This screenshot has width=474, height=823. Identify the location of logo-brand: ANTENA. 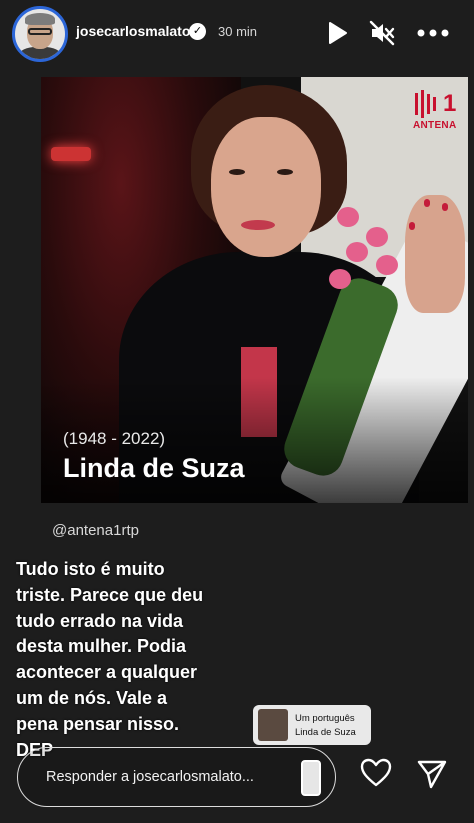
(435, 125).